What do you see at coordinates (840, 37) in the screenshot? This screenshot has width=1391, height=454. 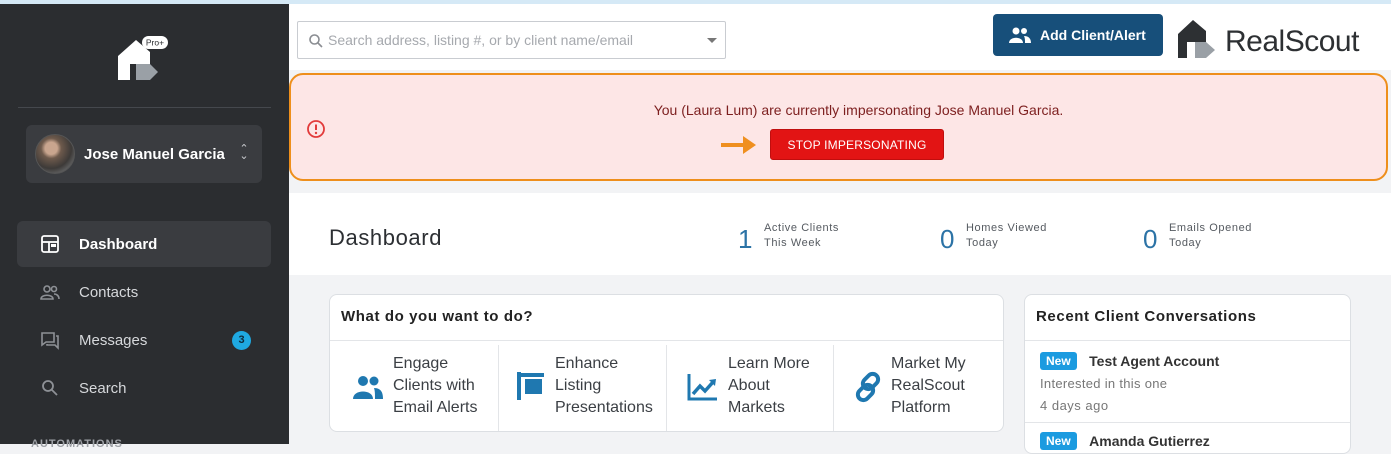 I see `top-header: Add Client/Alert RealScout` at bounding box center [840, 37].